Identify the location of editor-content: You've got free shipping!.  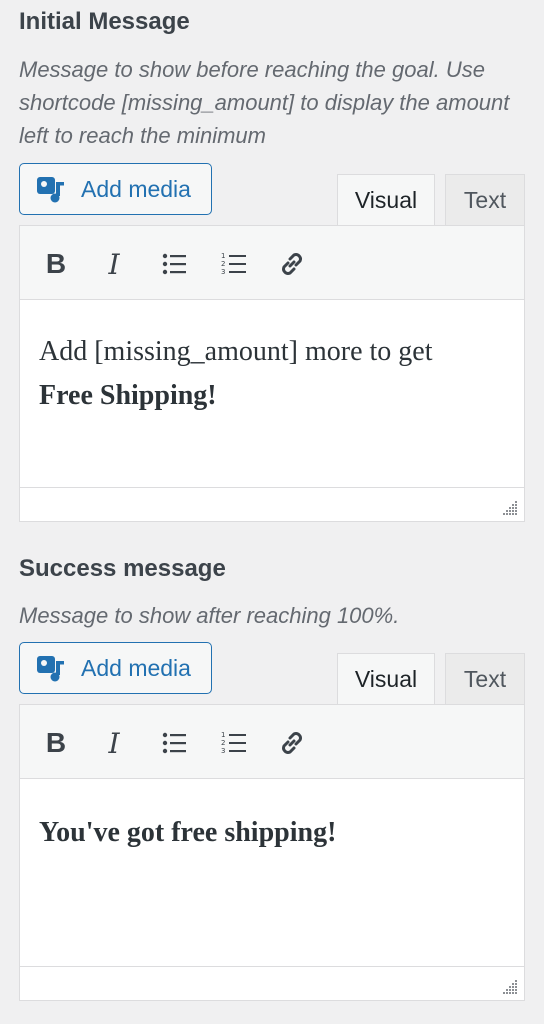
(274, 833).